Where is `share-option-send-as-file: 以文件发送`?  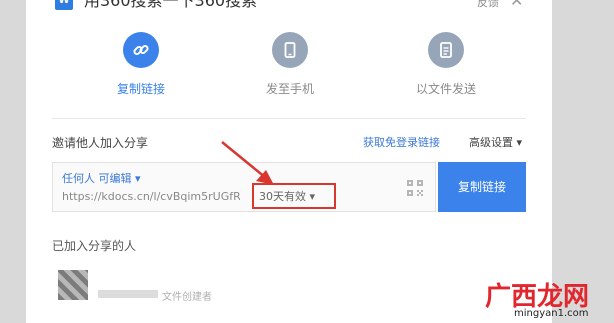 share-option-send-as-file: 以文件发送 is located at coordinates (446, 64).